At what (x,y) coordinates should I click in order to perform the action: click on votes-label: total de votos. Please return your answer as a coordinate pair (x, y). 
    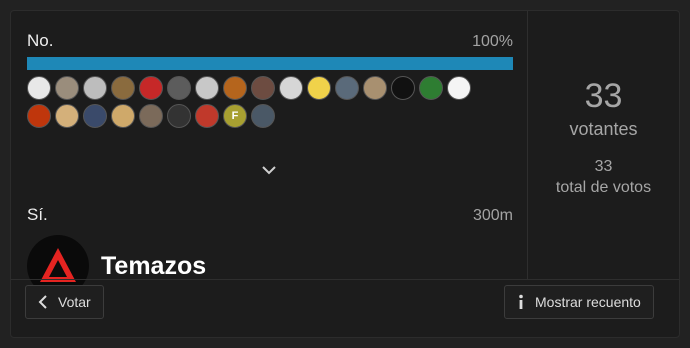
    Looking at the image, I should click on (603, 187).